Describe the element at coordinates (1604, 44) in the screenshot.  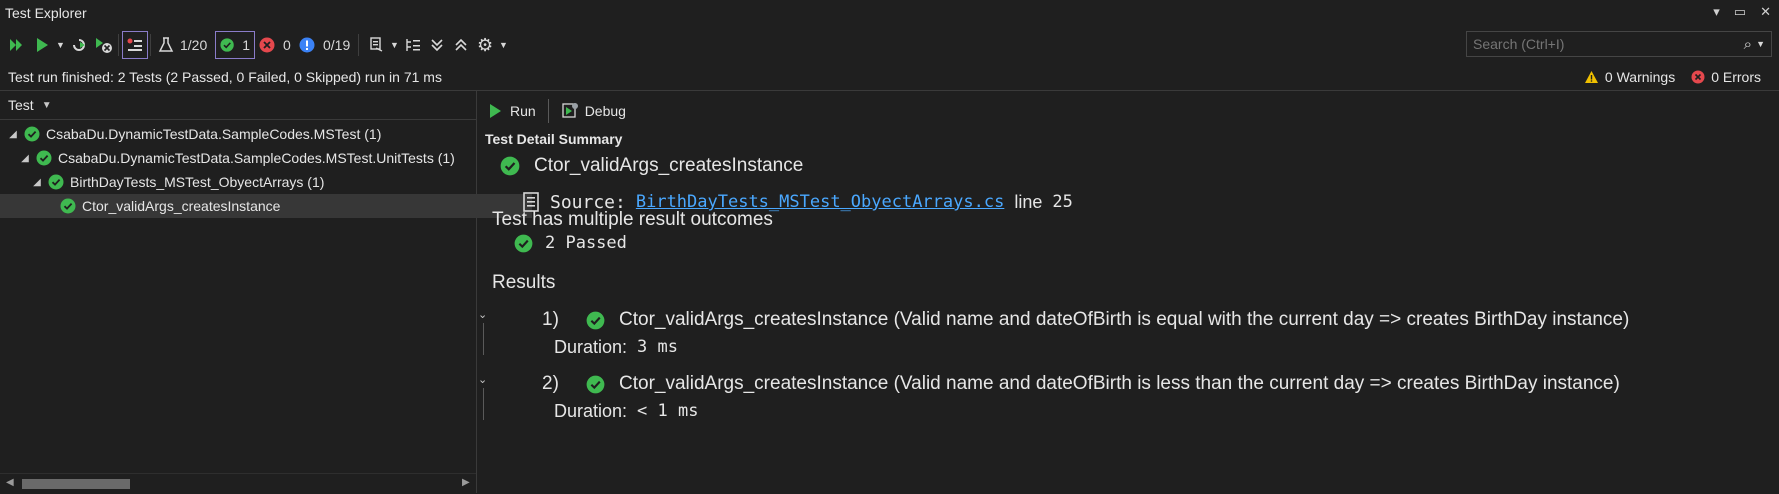
I see `search-input` at that location.